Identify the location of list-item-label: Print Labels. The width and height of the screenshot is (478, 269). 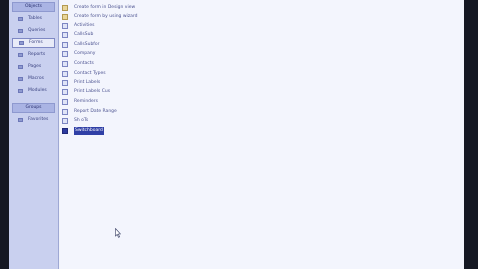
(87, 82).